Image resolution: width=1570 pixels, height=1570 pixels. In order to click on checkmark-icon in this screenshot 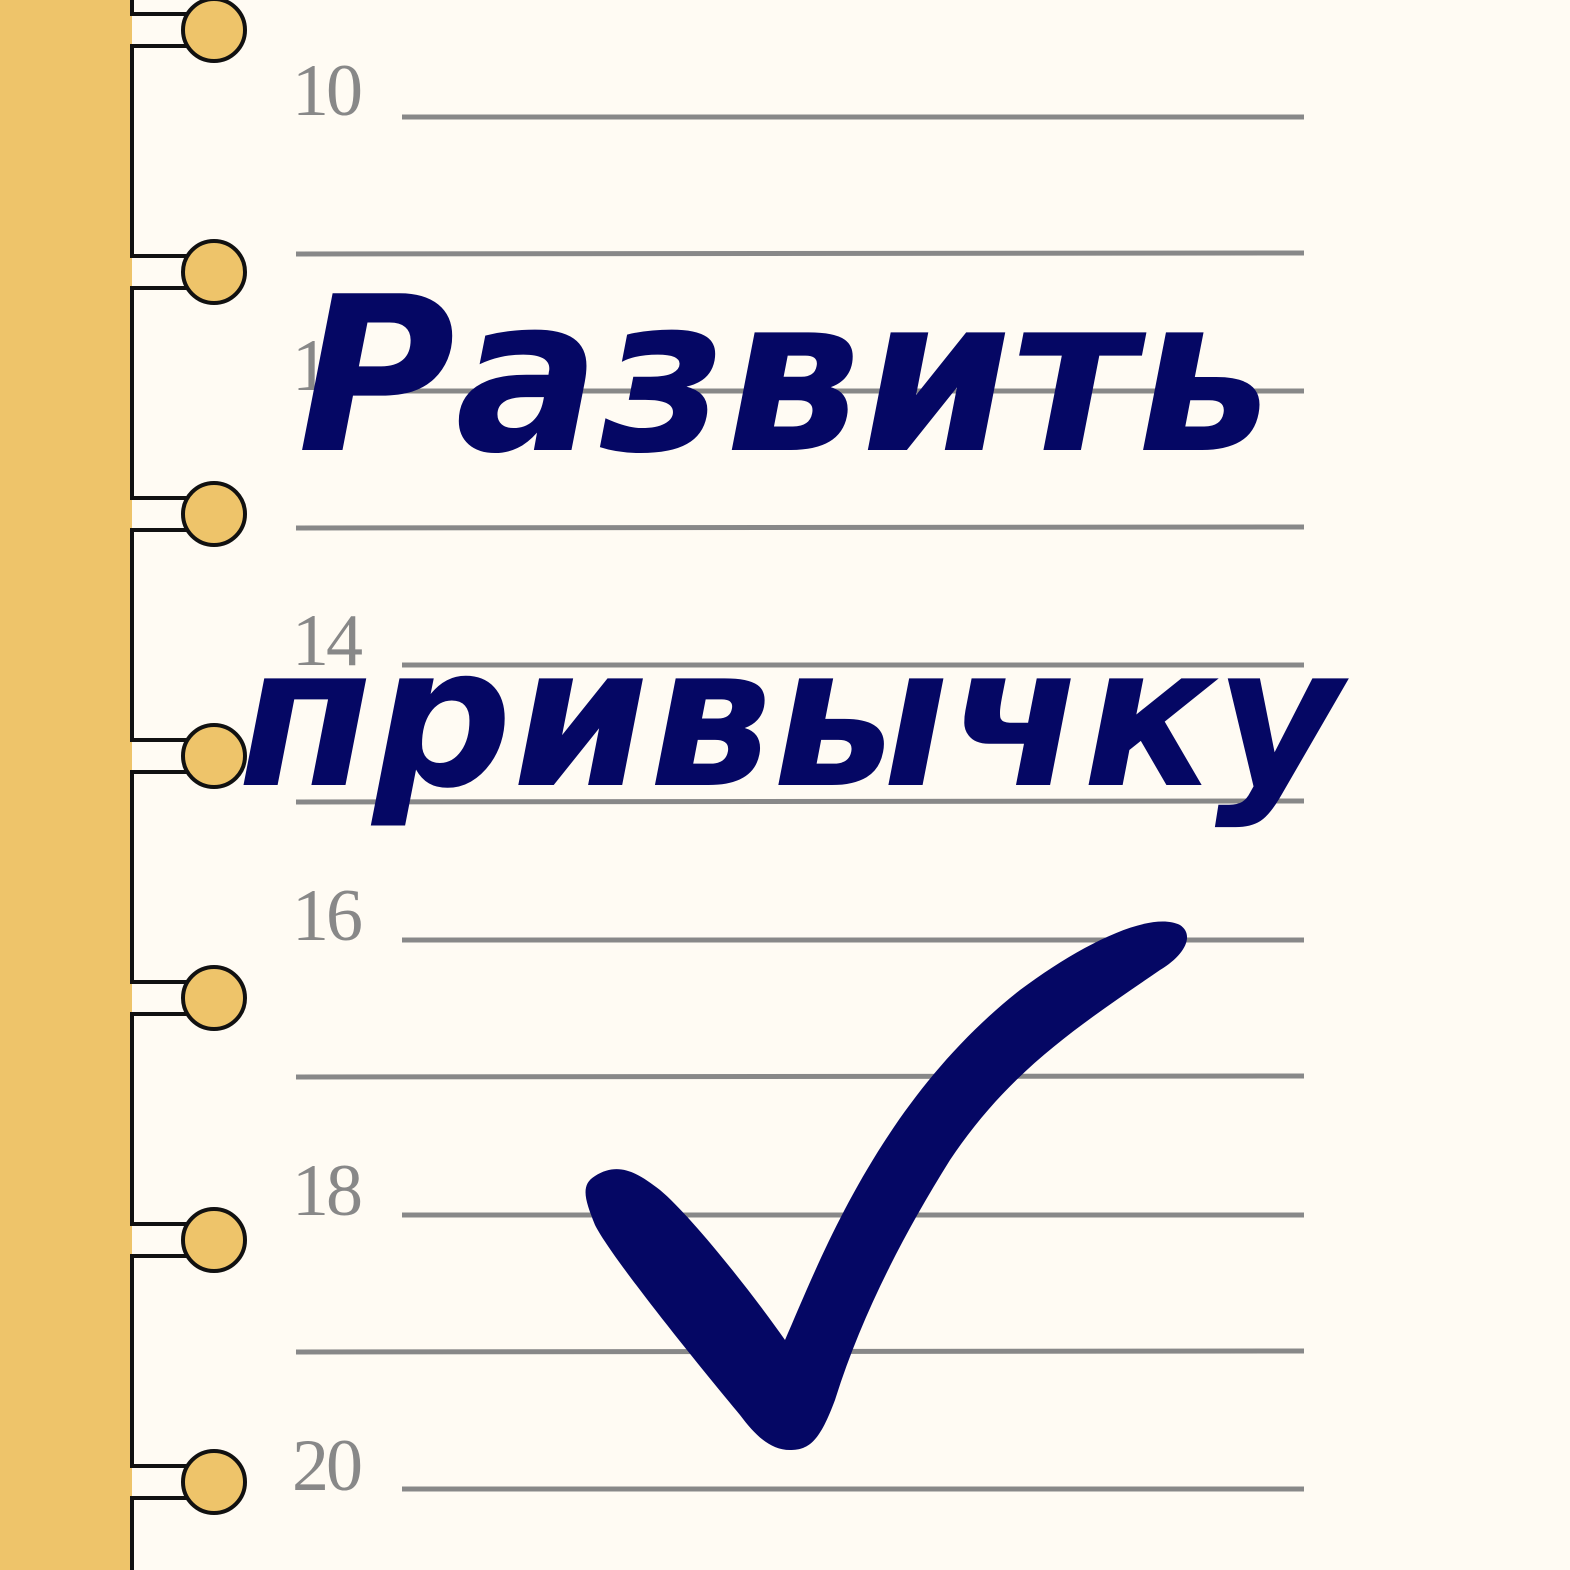, I will do `click(886, 1185)`.